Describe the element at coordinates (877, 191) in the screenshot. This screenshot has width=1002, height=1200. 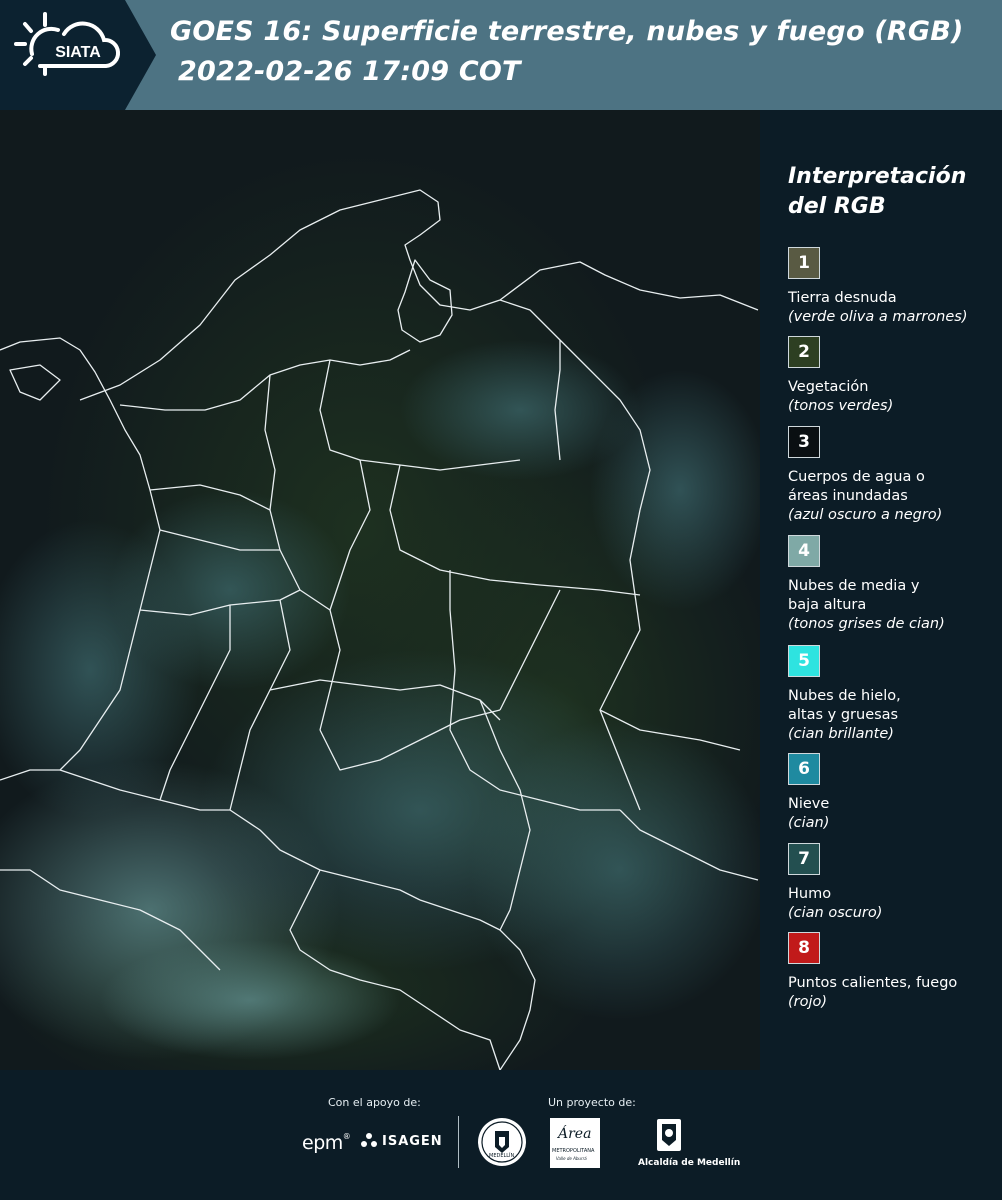
I see `legend-title: Interpretación del RGB` at that location.